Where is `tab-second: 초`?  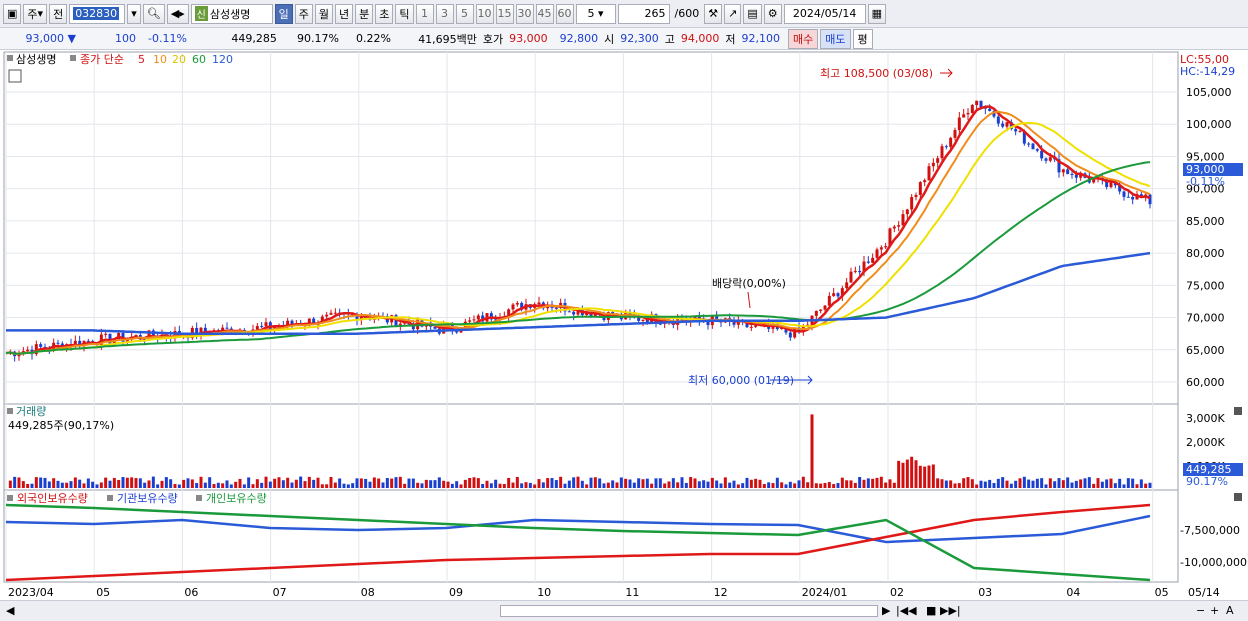 tab-second: 초 is located at coordinates (384, 13).